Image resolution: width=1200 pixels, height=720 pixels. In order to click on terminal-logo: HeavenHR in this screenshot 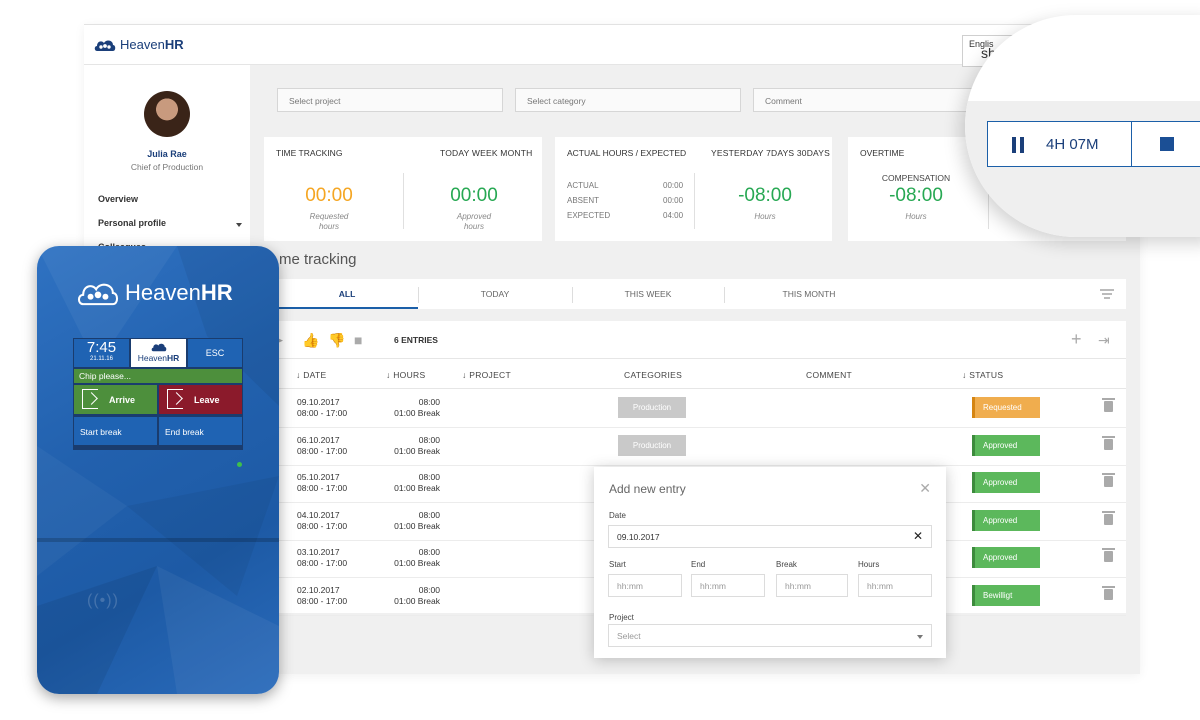, I will do `click(155, 293)`.